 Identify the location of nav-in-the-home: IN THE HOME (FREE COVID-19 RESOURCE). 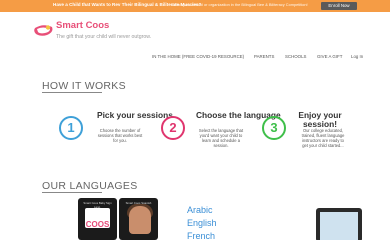
(198, 56).